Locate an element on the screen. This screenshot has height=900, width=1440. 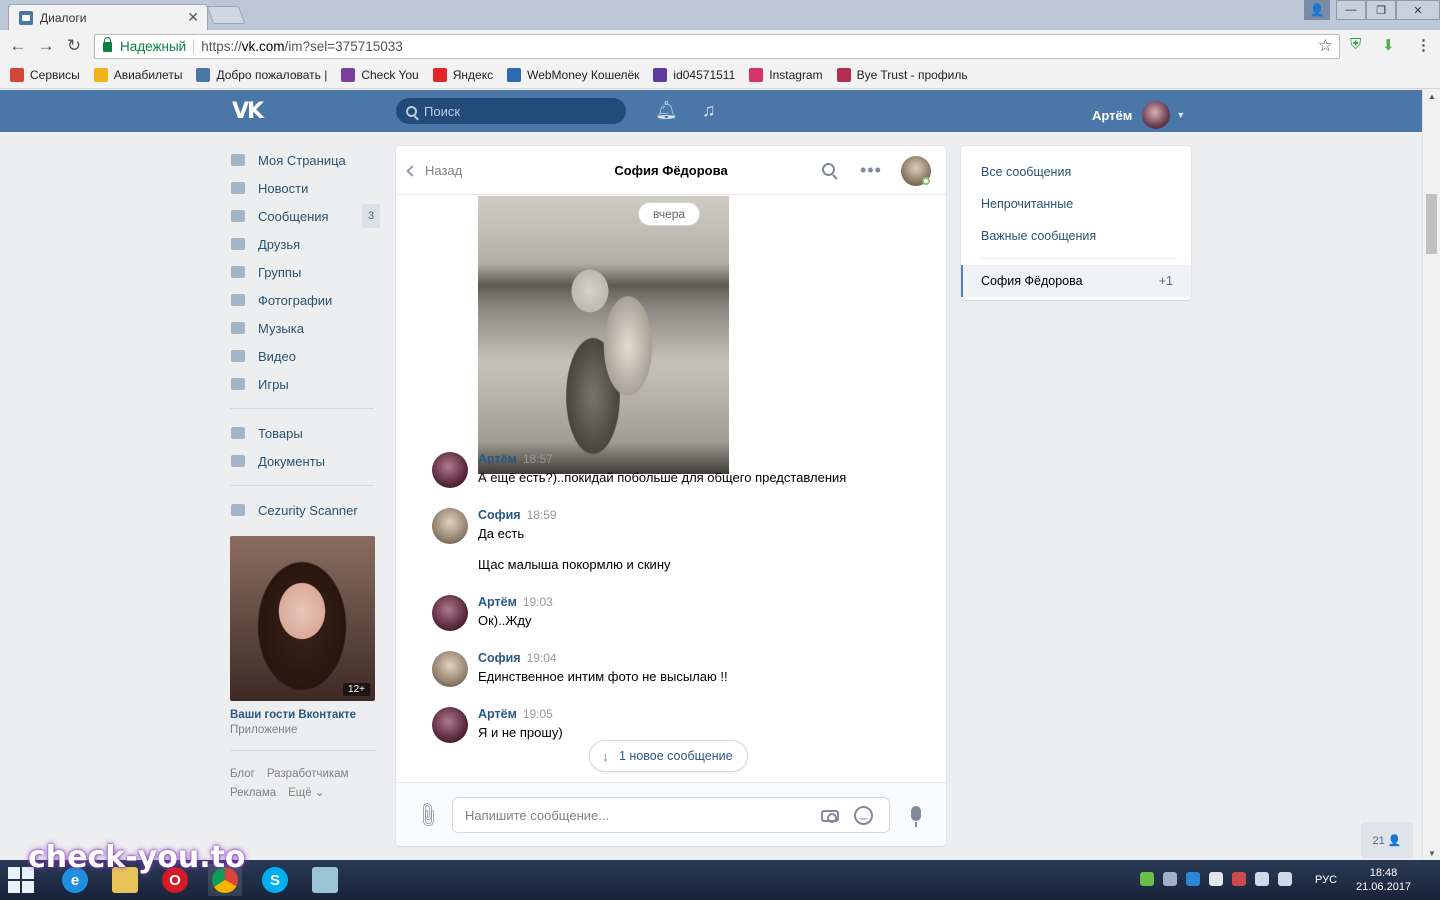
microphone-icon is located at coordinates (916, 816).